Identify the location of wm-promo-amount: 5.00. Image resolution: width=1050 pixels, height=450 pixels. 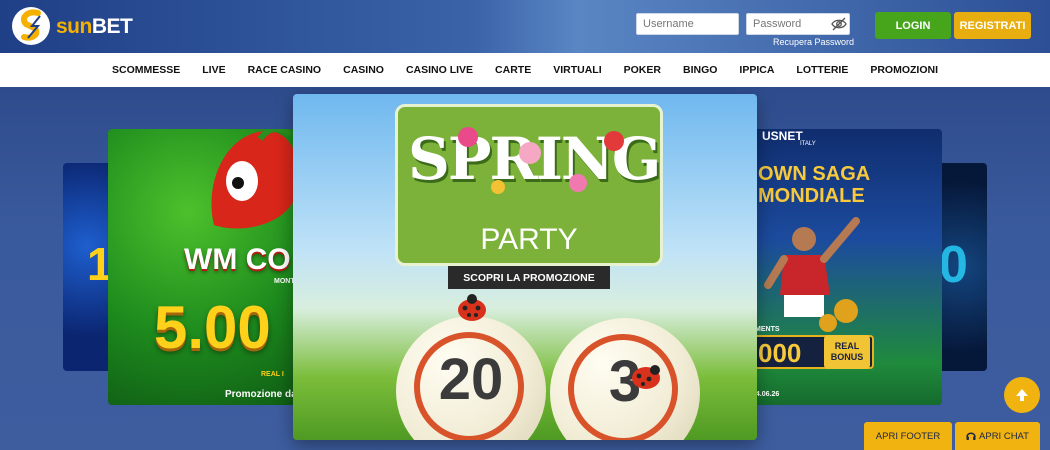
(212, 327).